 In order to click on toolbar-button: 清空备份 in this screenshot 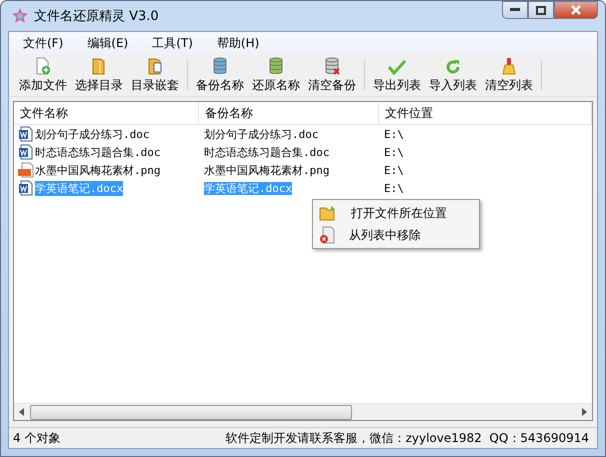, I will do `click(332, 75)`.